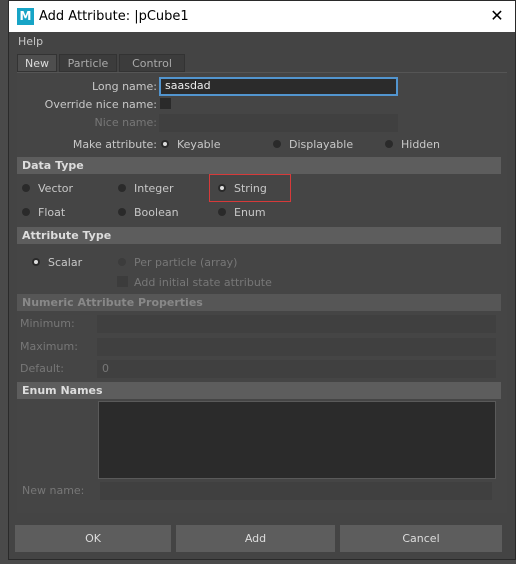 The height and width of the screenshot is (564, 516). Describe the element at coordinates (100, 104) in the screenshot. I see `override-nice-name-label: Override nice name:` at that location.